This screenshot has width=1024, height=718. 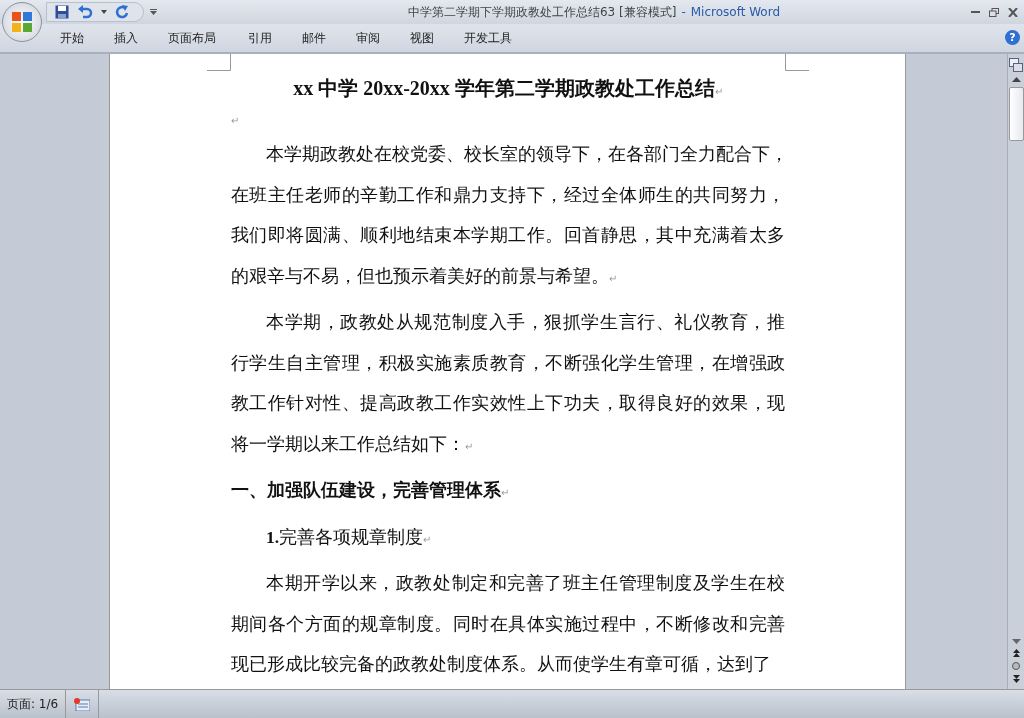 What do you see at coordinates (82, 704) in the screenshot?
I see `document-status-icon` at bounding box center [82, 704].